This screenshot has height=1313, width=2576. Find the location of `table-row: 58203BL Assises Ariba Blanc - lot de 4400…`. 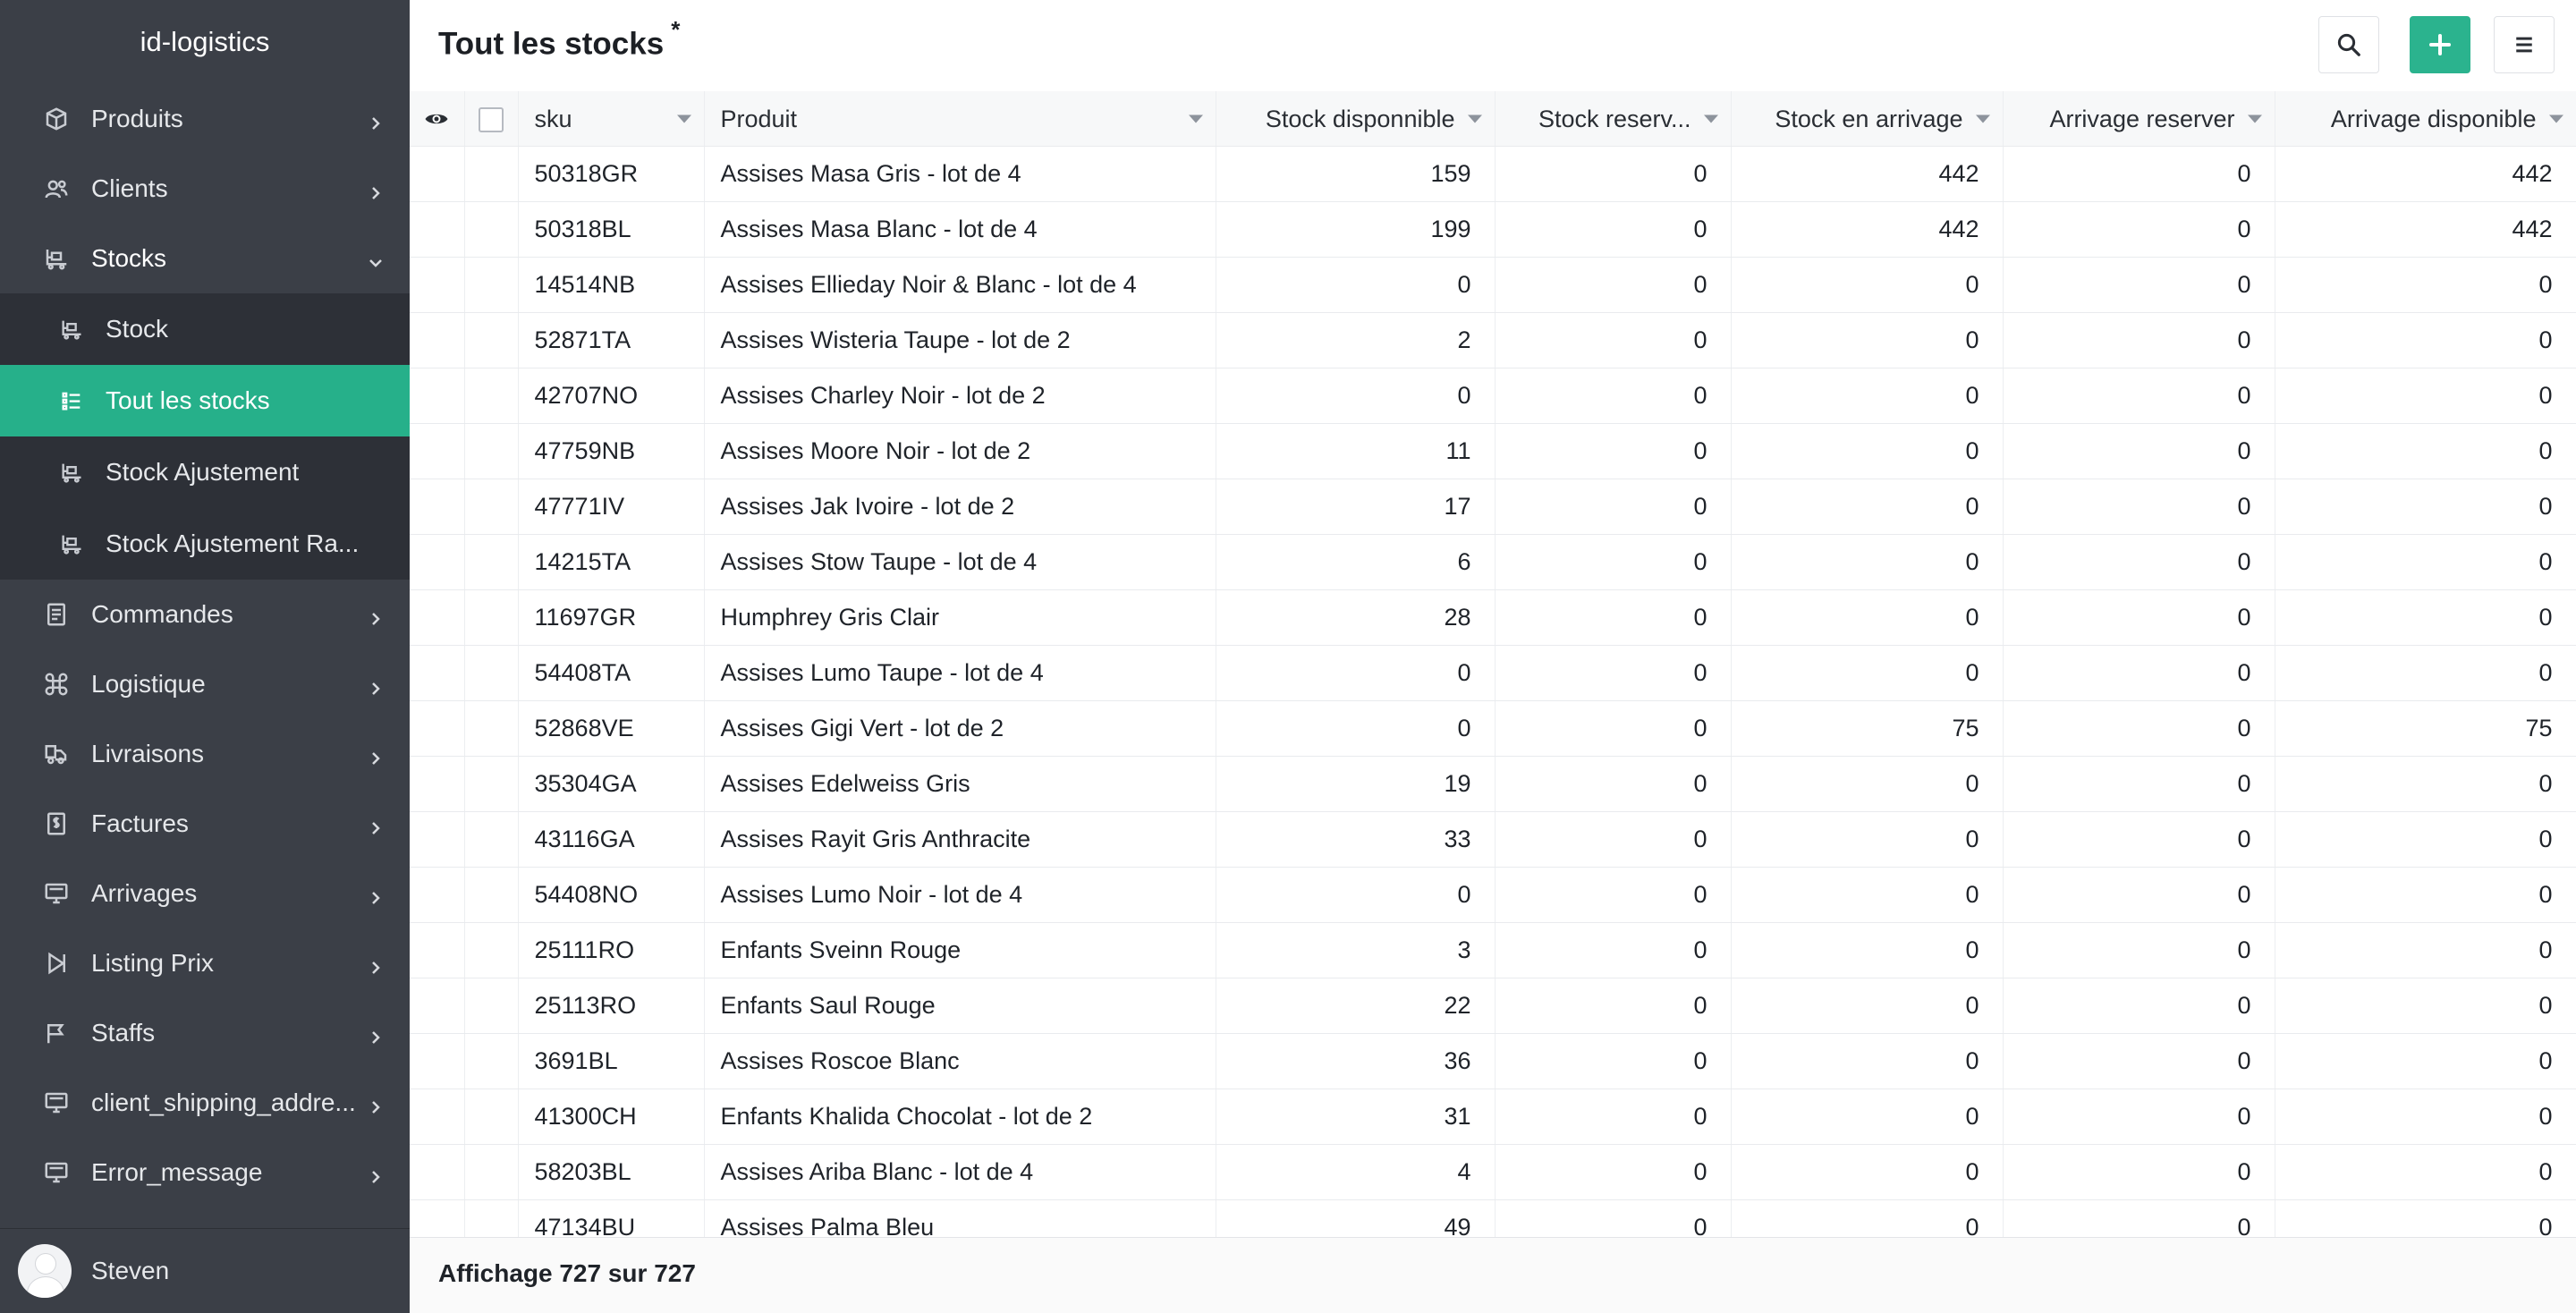

table-row: 58203BL Assises Ariba Blanc - lot de 4400… is located at coordinates (1493, 1172).